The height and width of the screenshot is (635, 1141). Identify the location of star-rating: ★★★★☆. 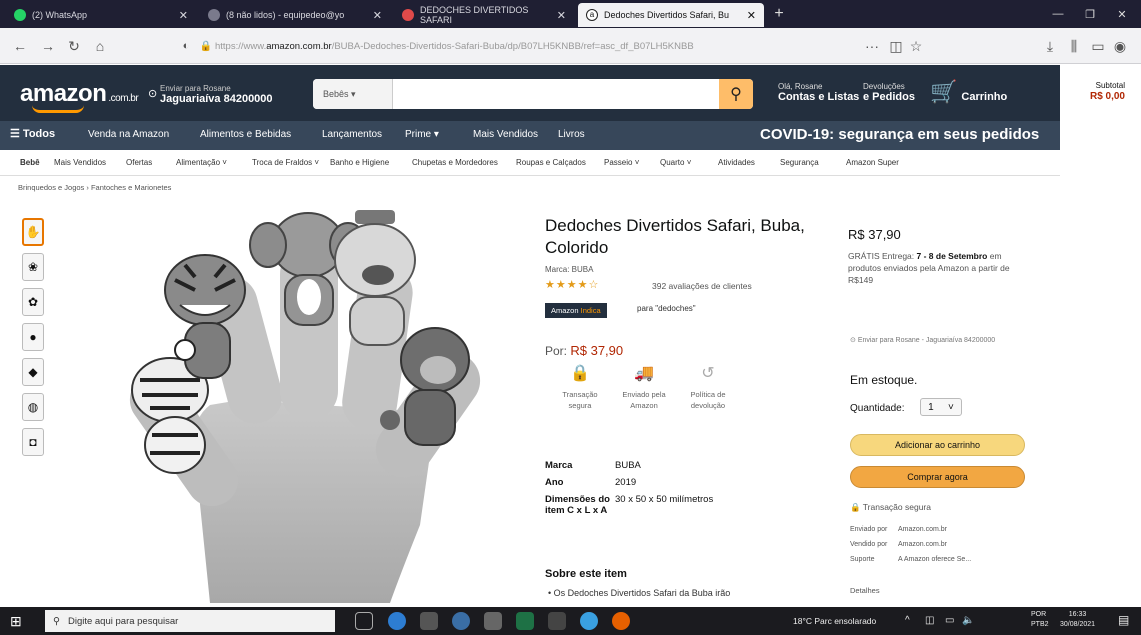
(572, 284).